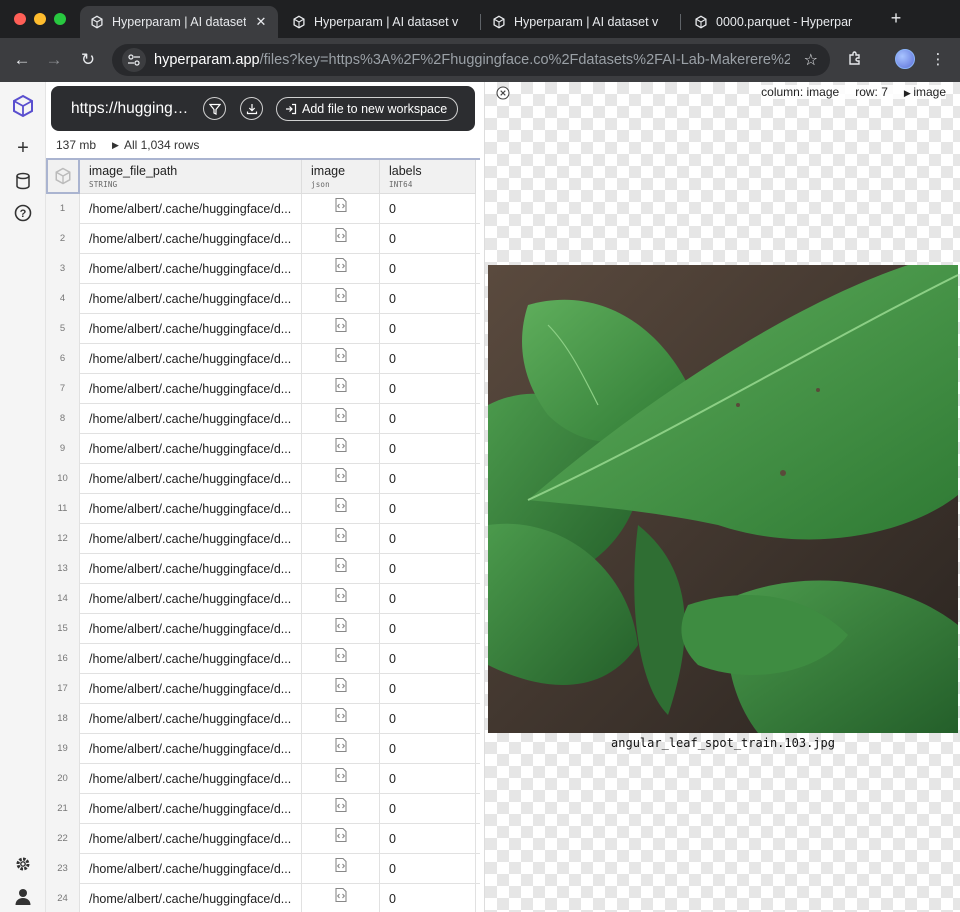  Describe the element at coordinates (381, 22) in the screenshot. I see `browser-tab-2: Hyperparam | AI dataset v` at that location.